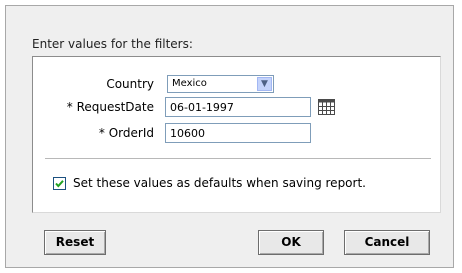  Describe the element at coordinates (326, 107) in the screenshot. I see `calendar-icon` at that location.